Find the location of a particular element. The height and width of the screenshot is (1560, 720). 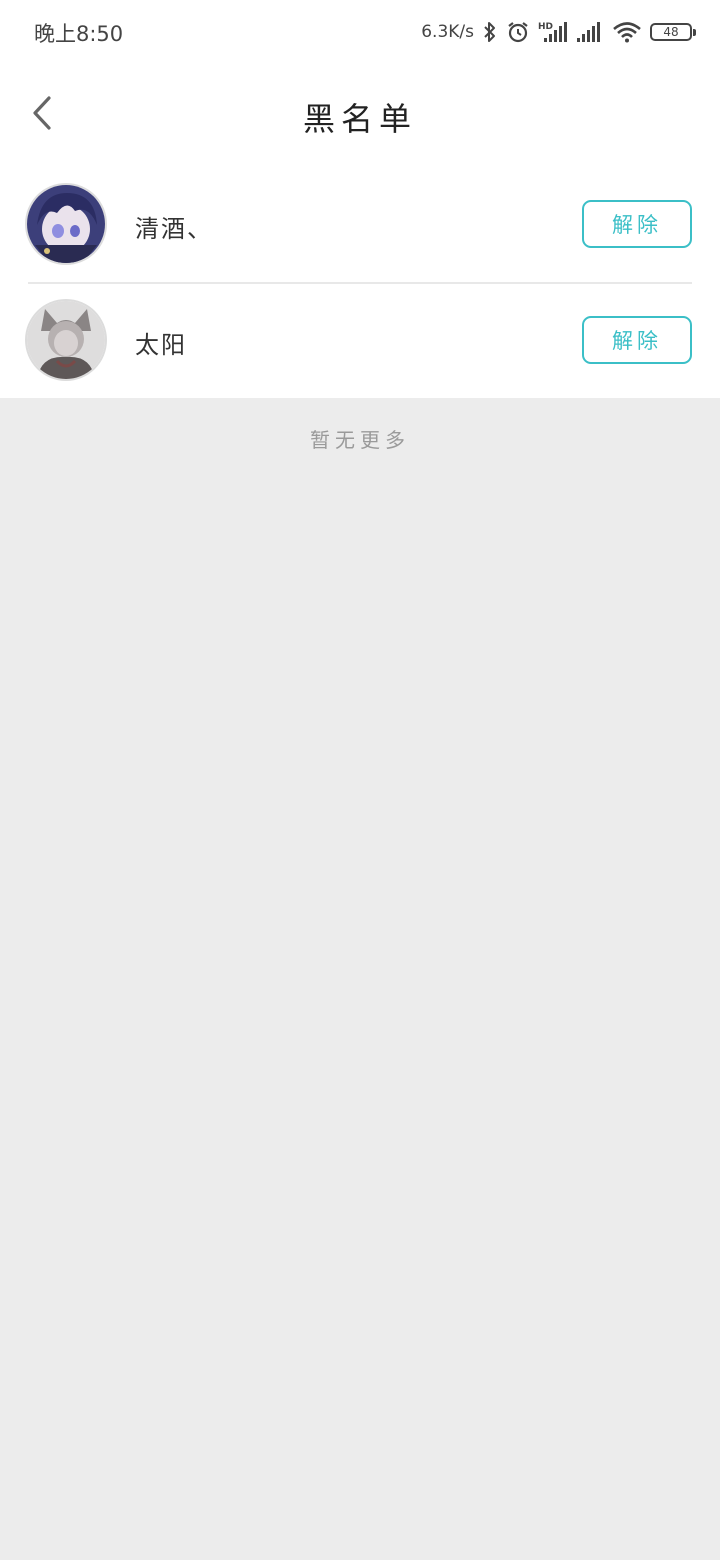

hd-signal-icon: HD is located at coordinates (553, 32).